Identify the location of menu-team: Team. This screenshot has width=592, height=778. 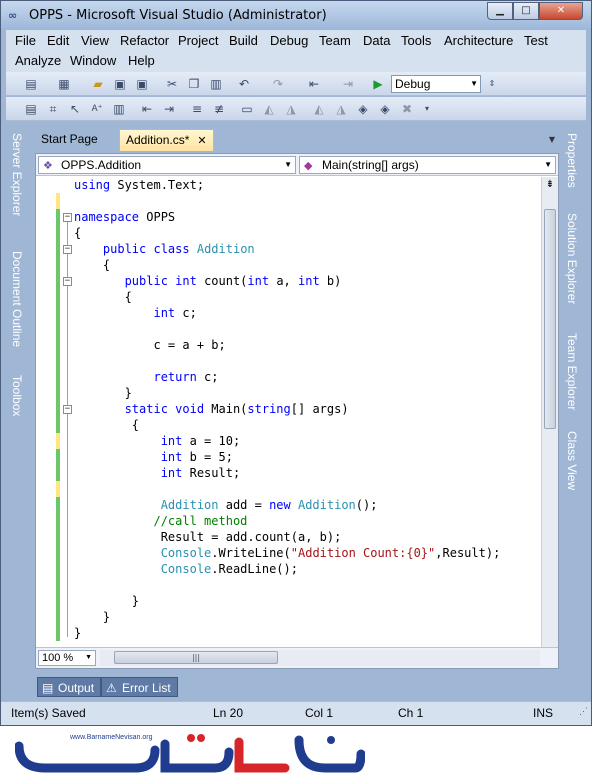
(335, 40).